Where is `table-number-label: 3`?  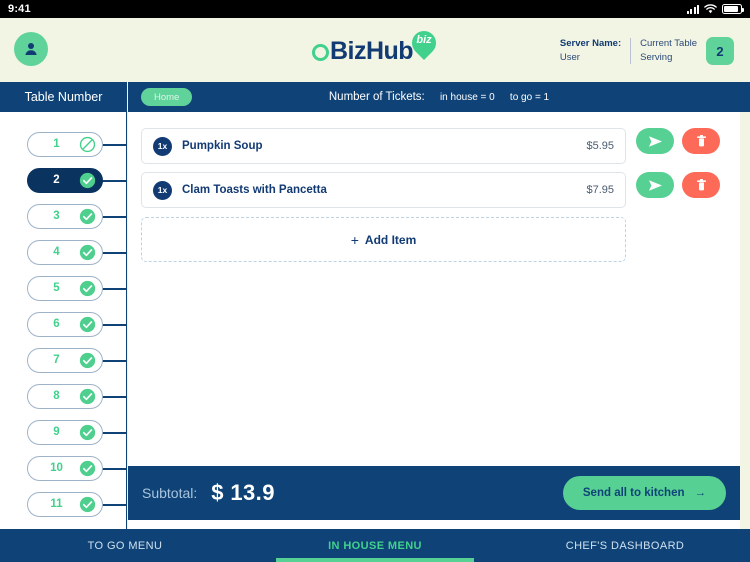
table-number-label: 3 is located at coordinates (56, 216).